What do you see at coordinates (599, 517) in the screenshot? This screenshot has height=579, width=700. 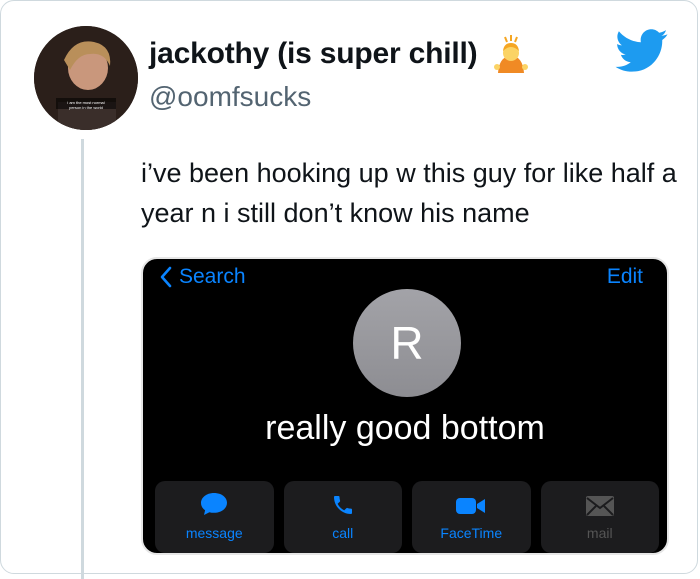 I see `mail-action: mail` at bounding box center [599, 517].